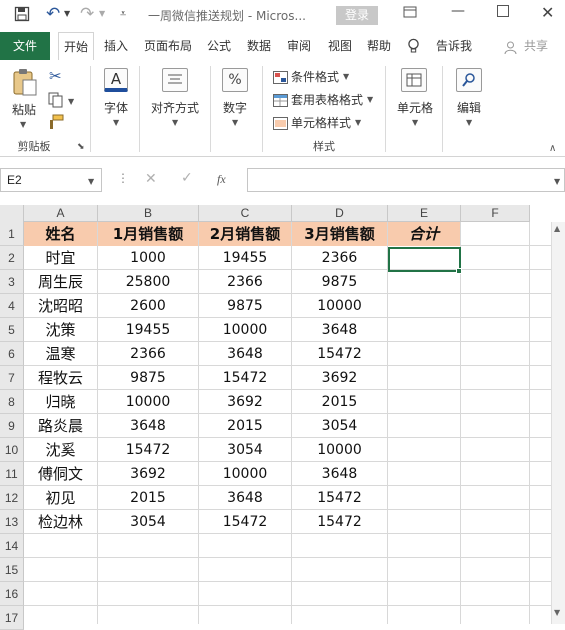 Image resolution: width=565 pixels, height=630 pixels. Describe the element at coordinates (60, 474) in the screenshot. I see `name-cell: 傅侗文` at that location.